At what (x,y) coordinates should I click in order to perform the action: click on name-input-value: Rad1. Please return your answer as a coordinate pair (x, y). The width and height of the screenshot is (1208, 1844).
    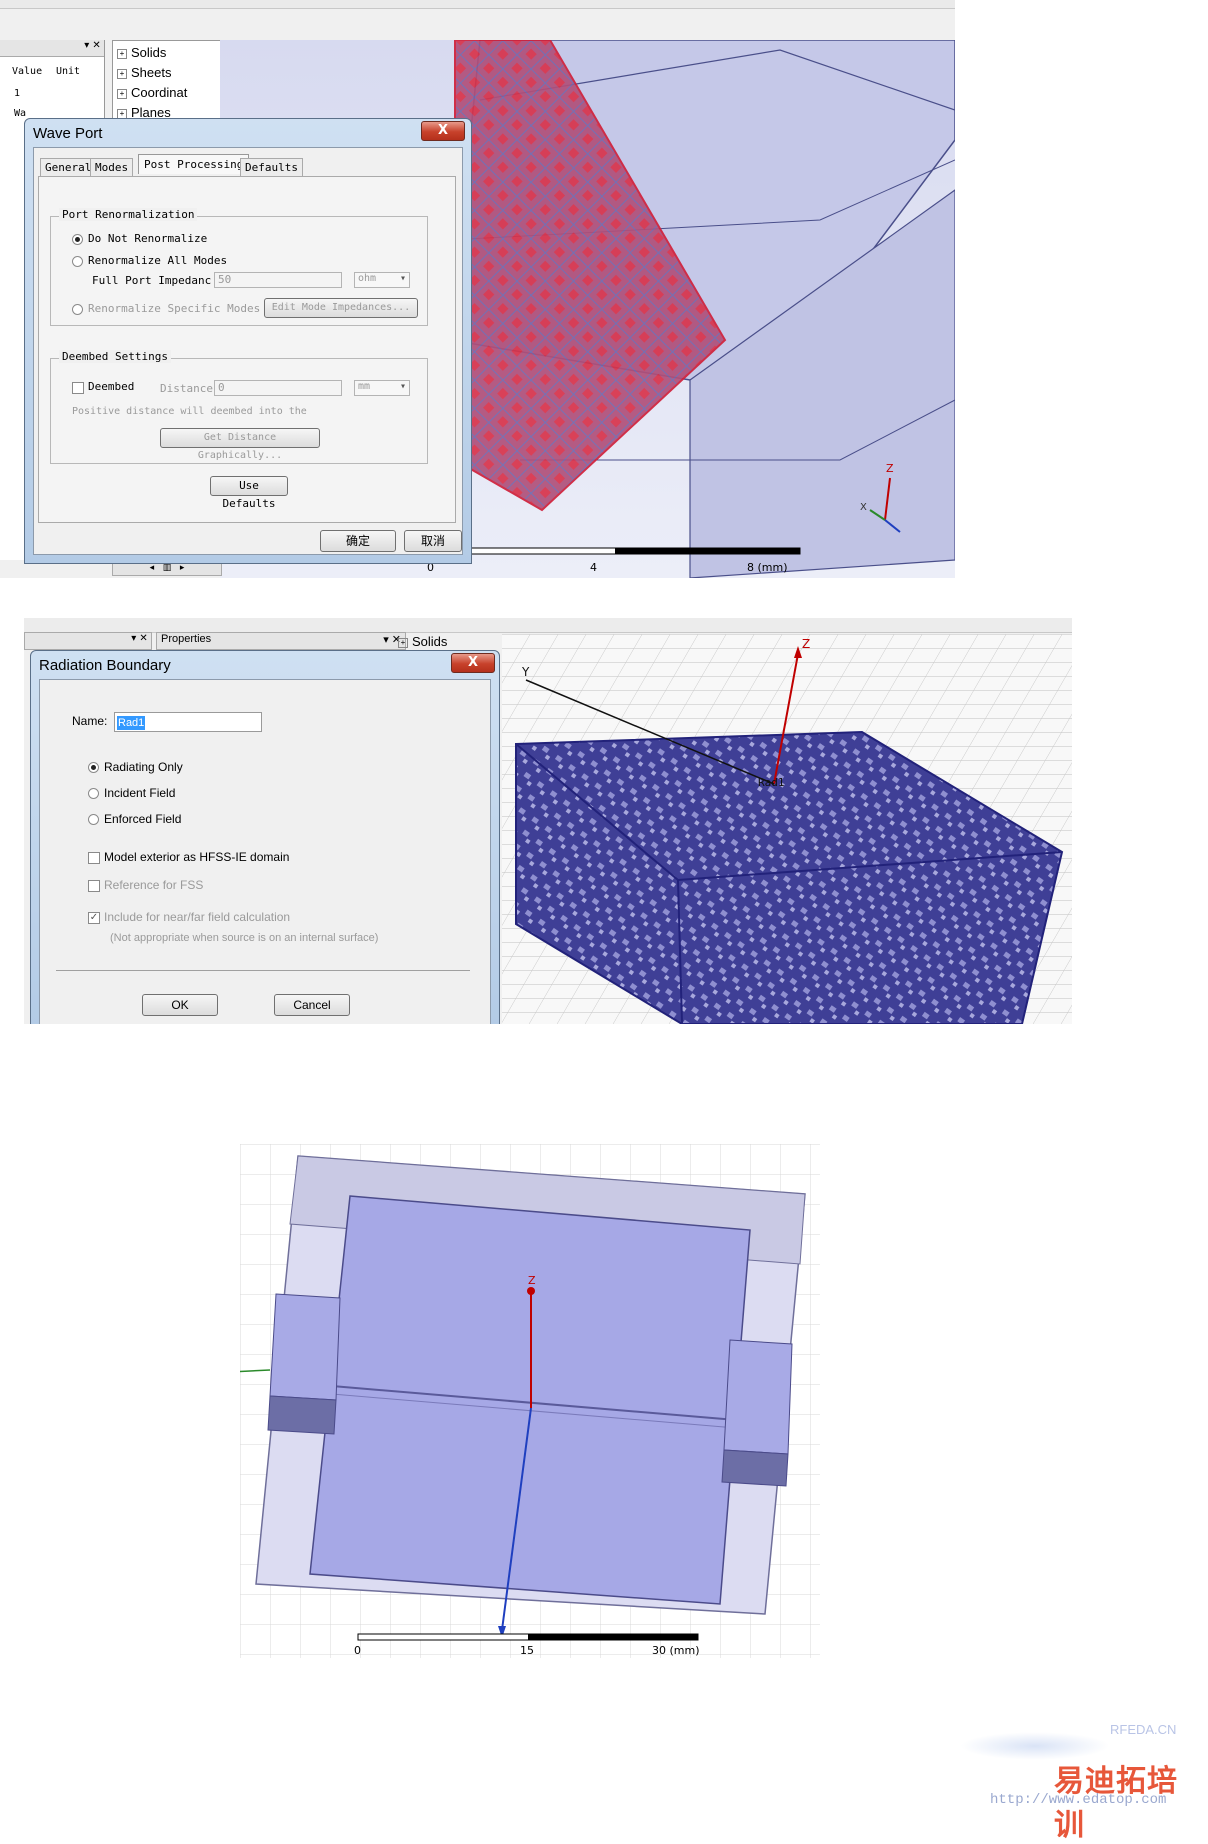
    Looking at the image, I should click on (131, 723).